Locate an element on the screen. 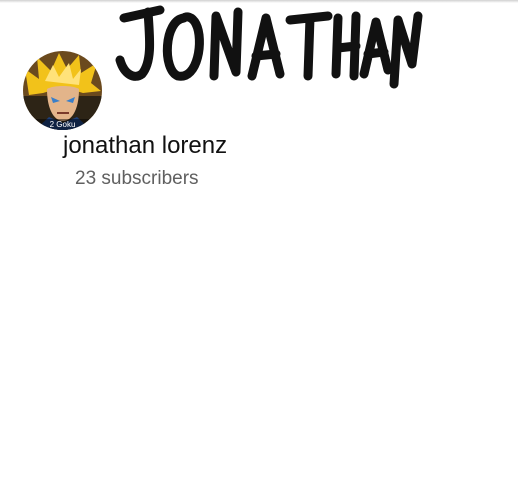 The image size is (518, 498). avatar-image: 2 Goku is located at coordinates (62, 90).